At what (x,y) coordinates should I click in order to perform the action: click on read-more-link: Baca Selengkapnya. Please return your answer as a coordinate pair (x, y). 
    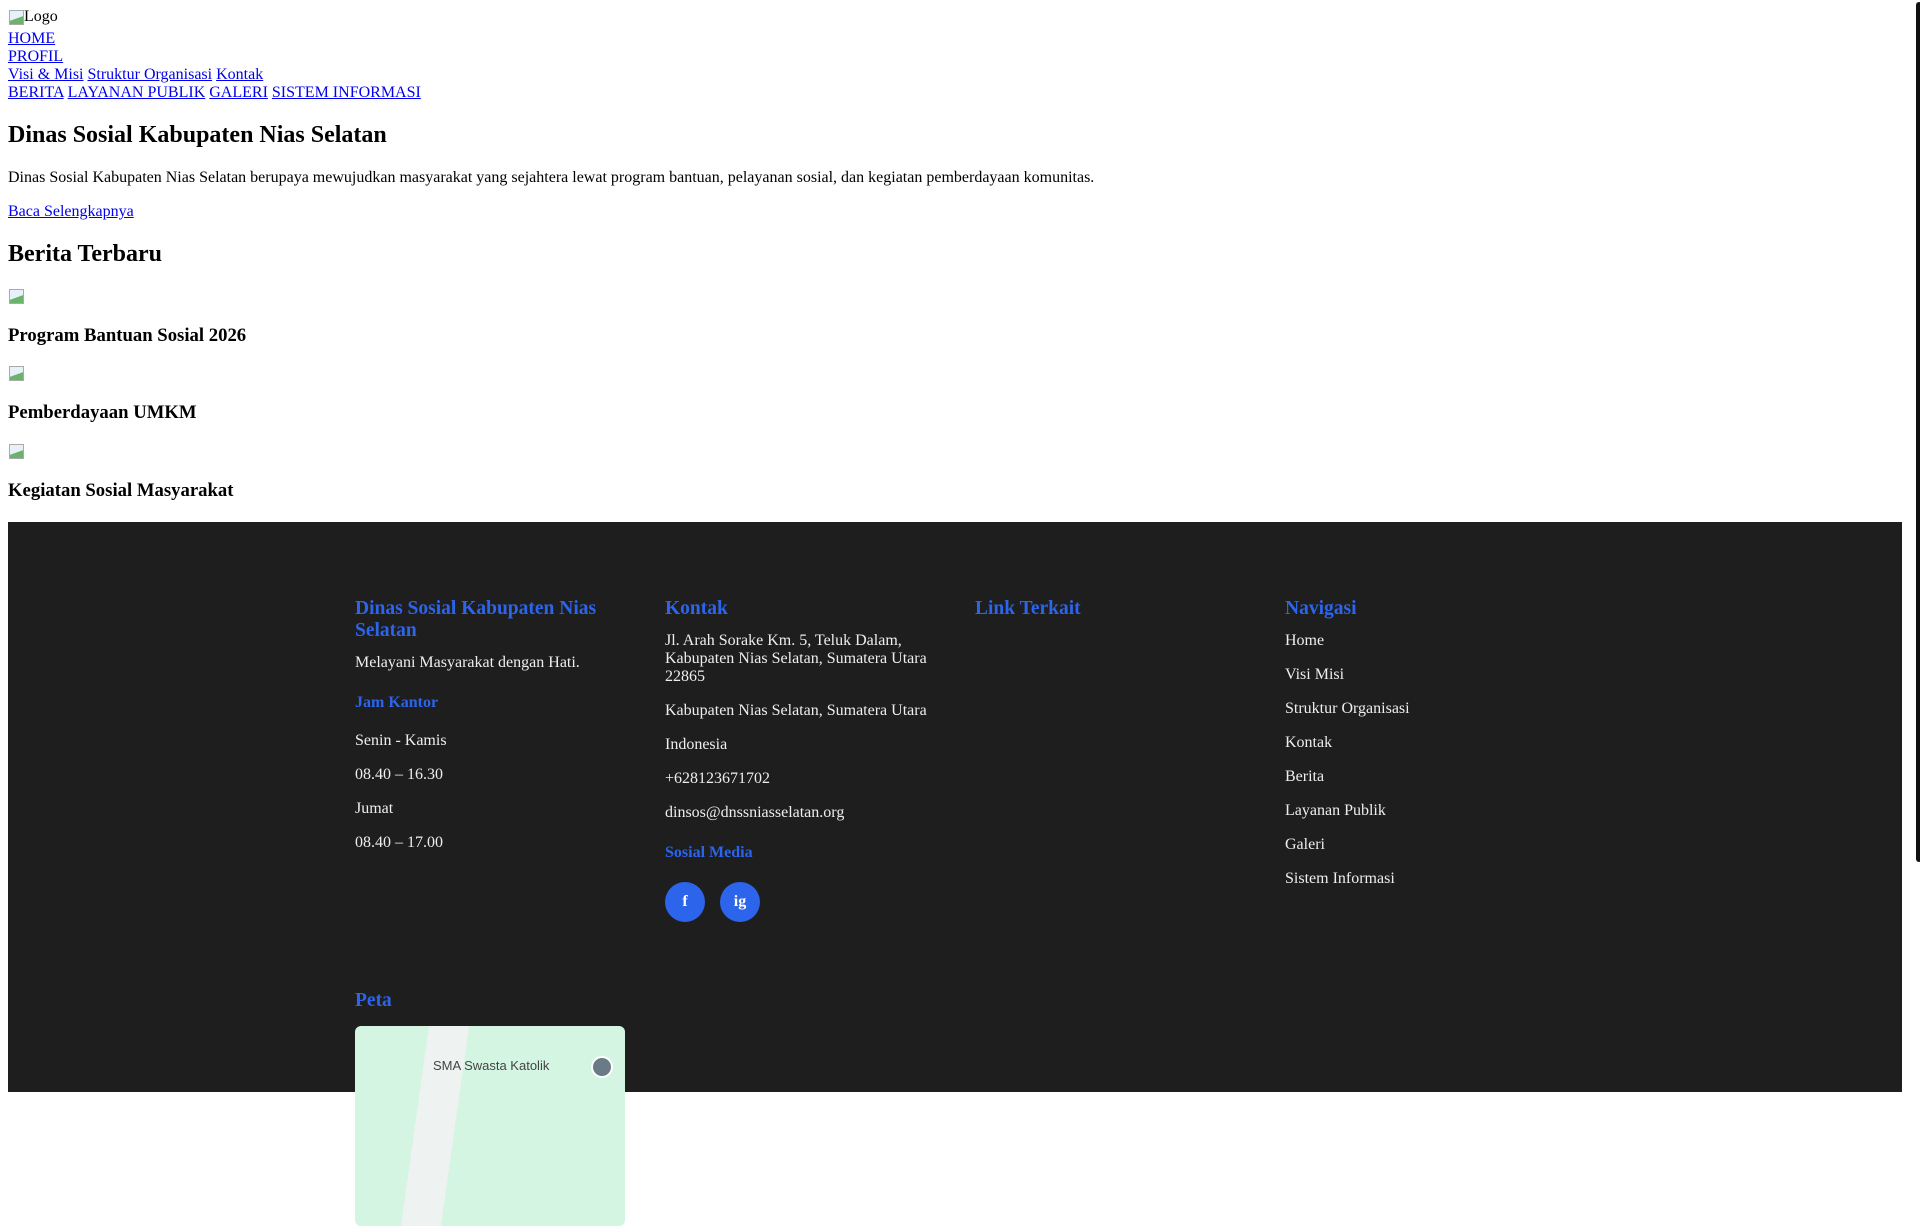
    Looking at the image, I should click on (71, 211).